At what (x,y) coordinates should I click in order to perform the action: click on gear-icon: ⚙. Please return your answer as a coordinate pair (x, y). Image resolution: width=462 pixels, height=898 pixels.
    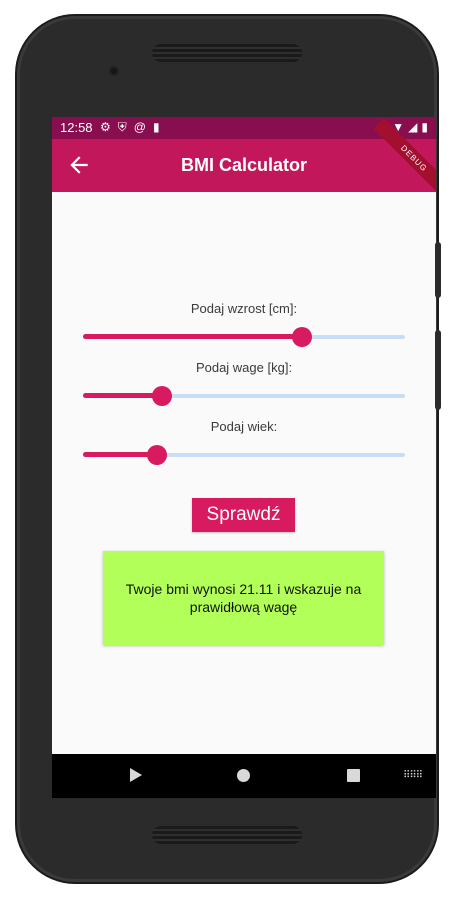
    Looking at the image, I should click on (105, 127).